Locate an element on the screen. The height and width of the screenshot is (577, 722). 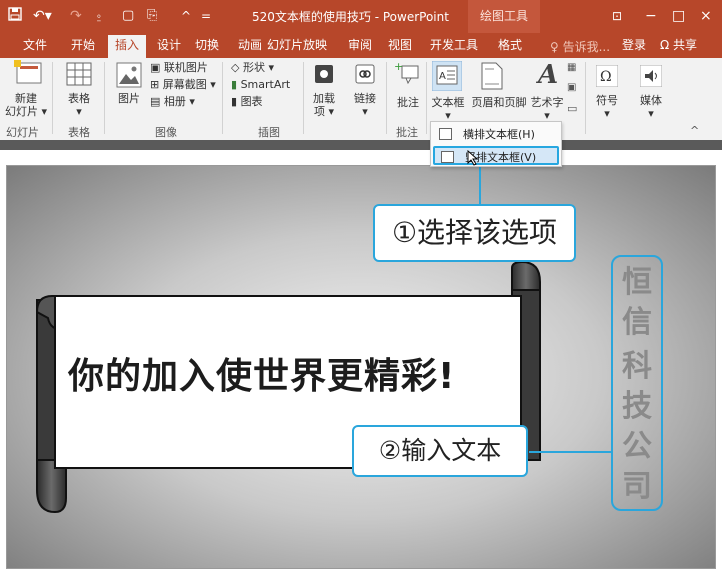
mouse-cursor-icon is located at coordinates (473, 158).